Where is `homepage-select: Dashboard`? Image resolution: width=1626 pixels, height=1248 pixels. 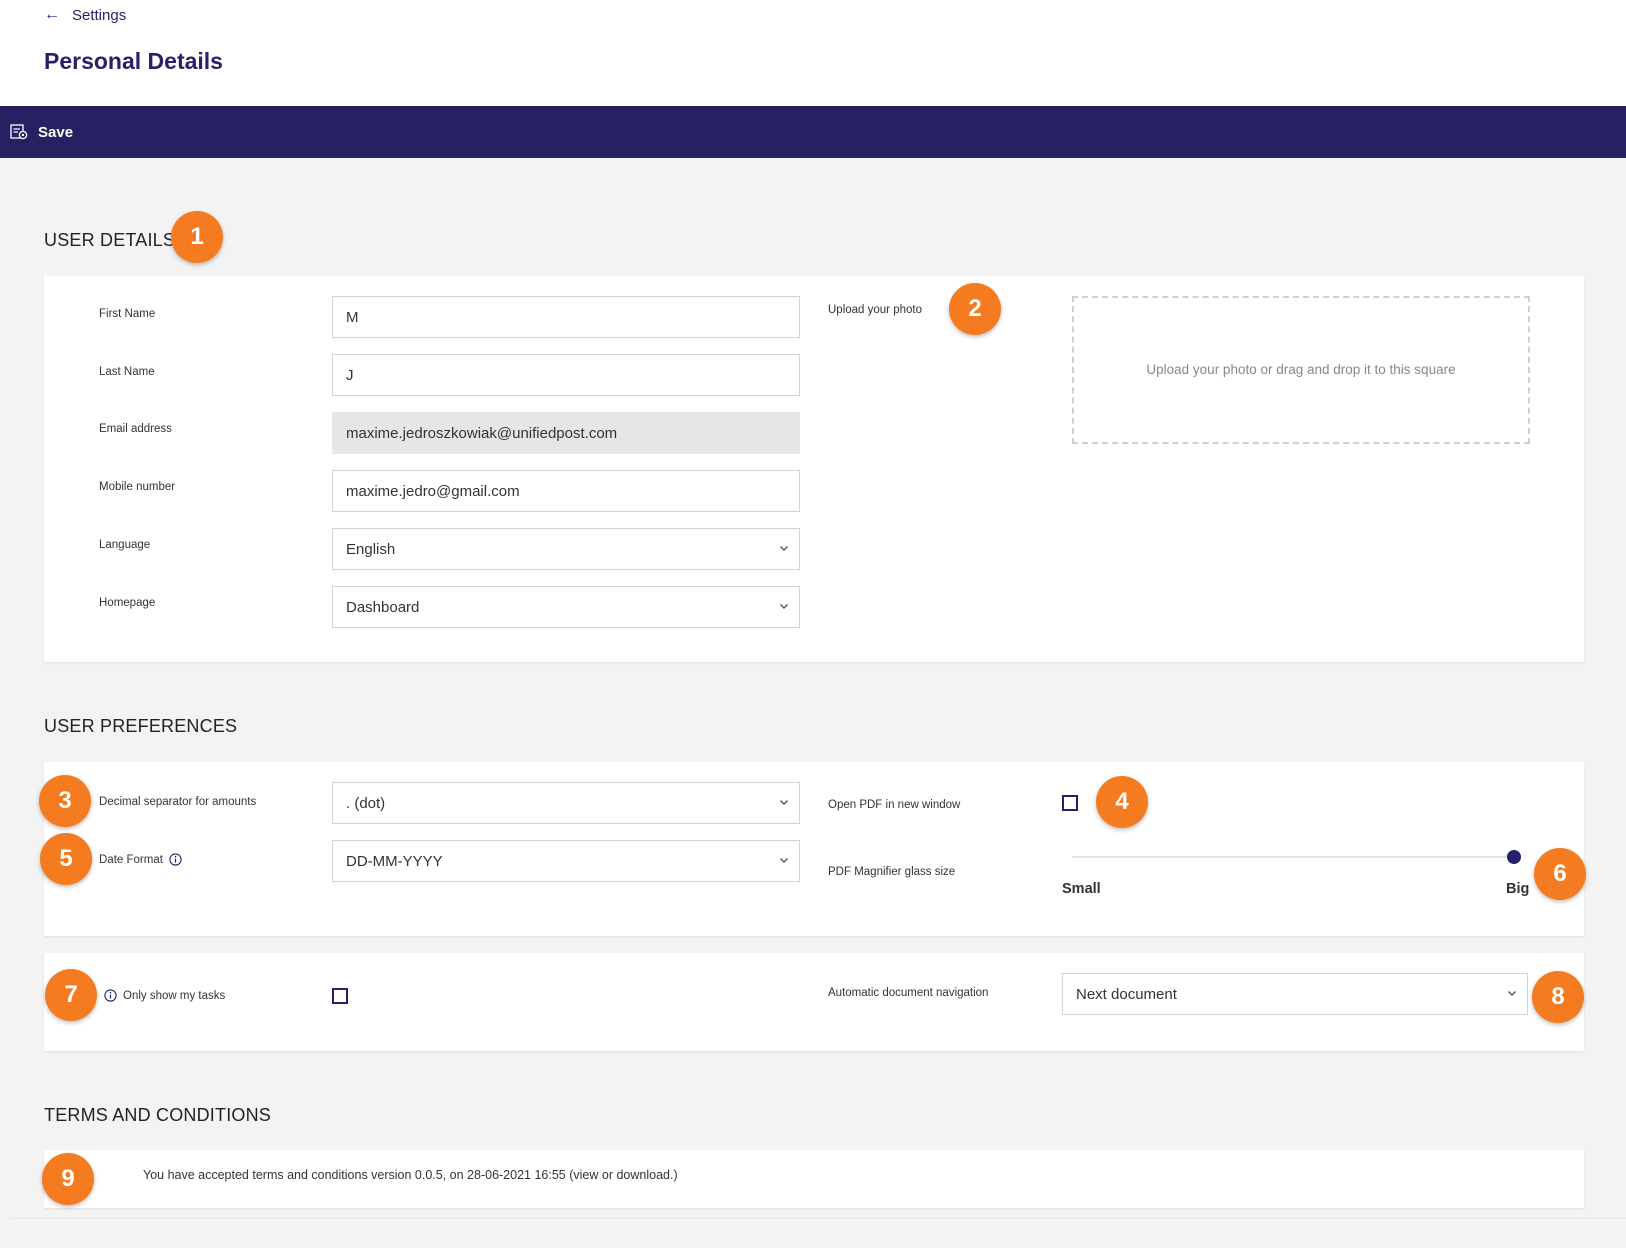 homepage-select: Dashboard is located at coordinates (566, 607).